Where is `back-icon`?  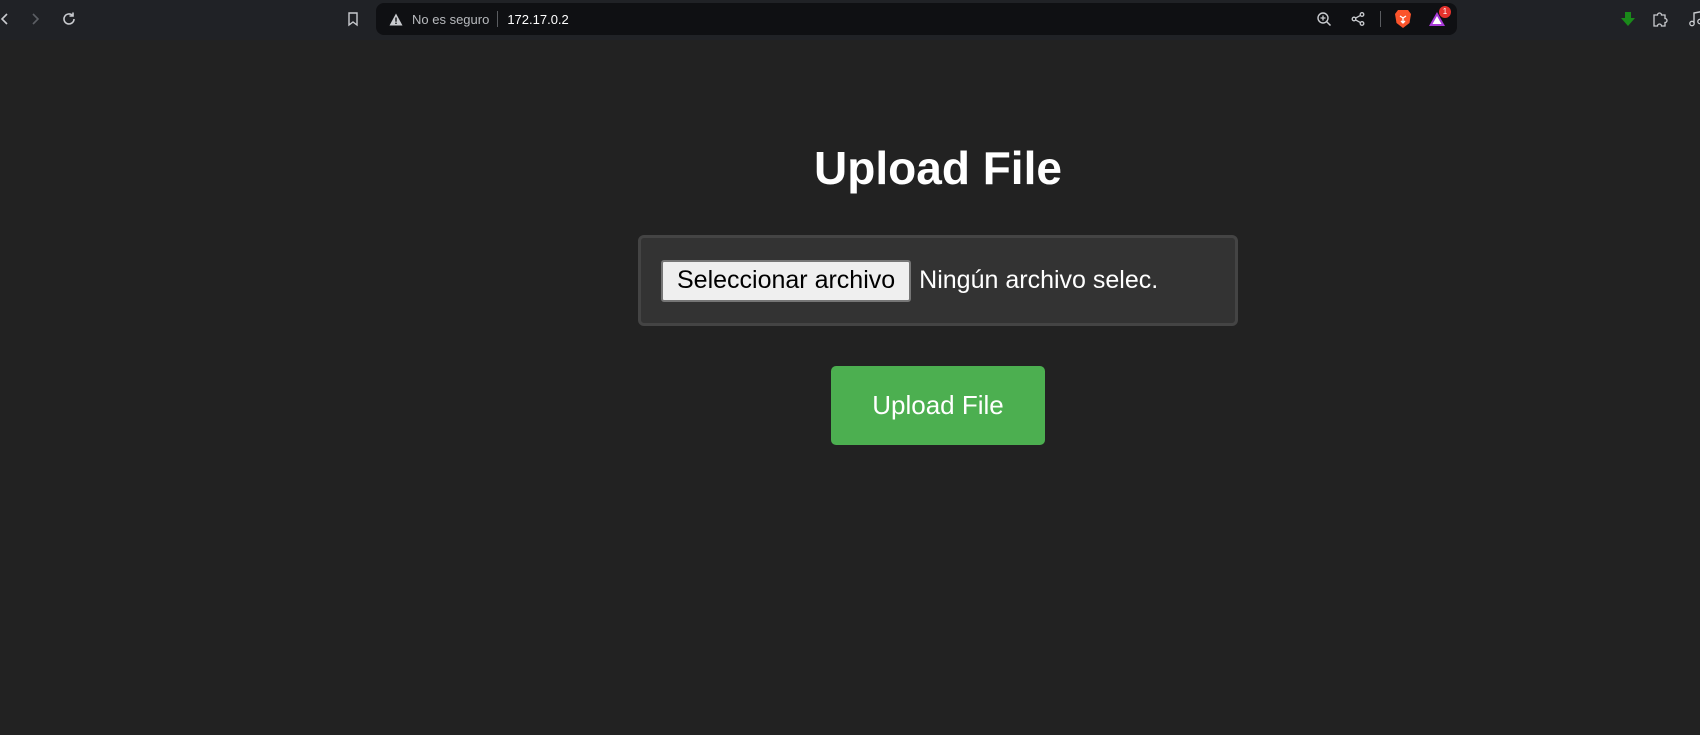 back-icon is located at coordinates (8, 19).